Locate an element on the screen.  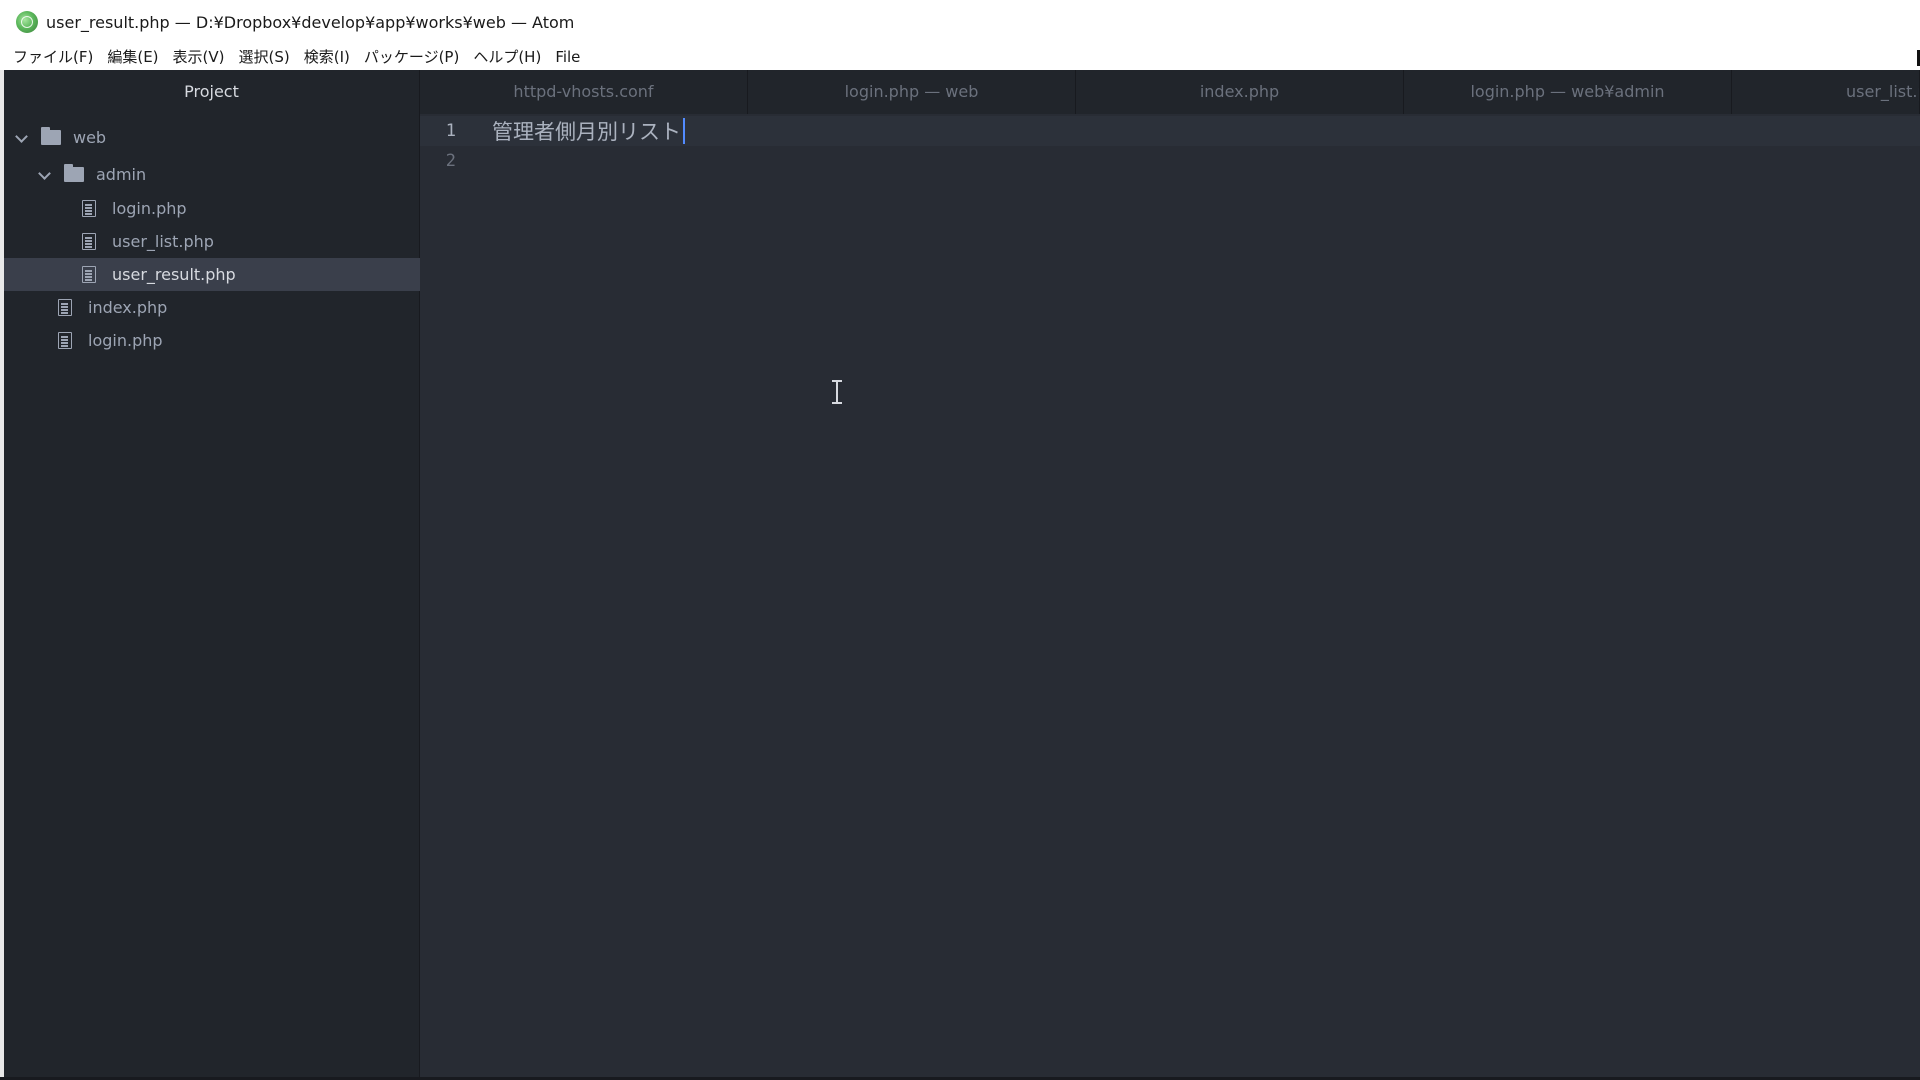
menu-edit: 編集(E) is located at coordinates (134, 57).